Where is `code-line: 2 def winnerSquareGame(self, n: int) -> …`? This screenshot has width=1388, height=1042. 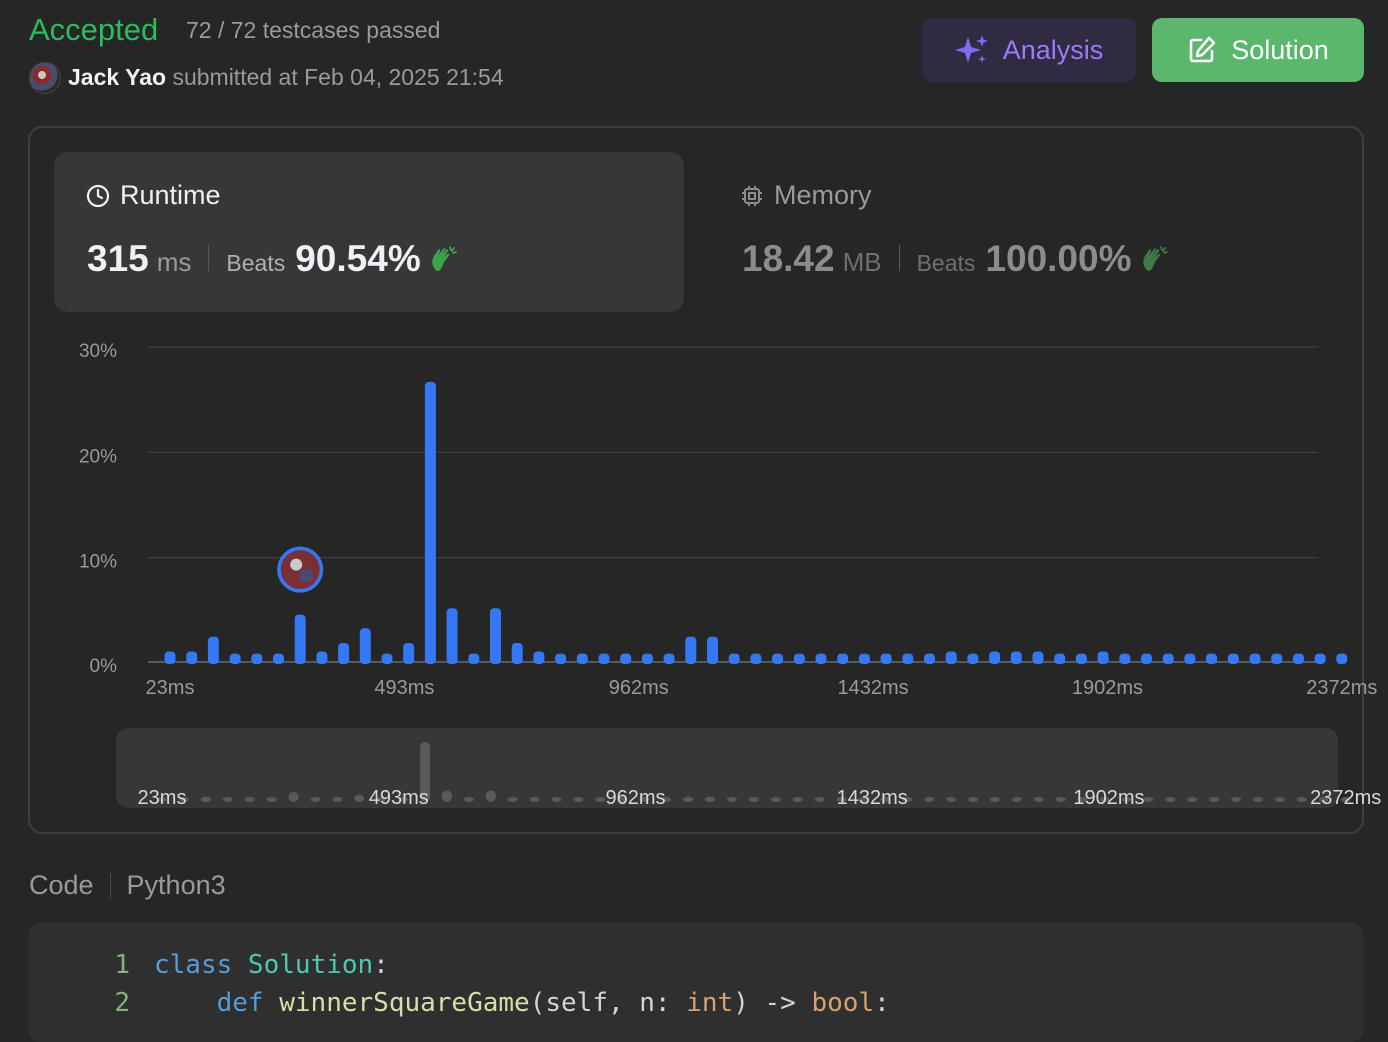 code-line: 2 def winnerSquareGame(self, n: int) -> … is located at coordinates (492, 1003).